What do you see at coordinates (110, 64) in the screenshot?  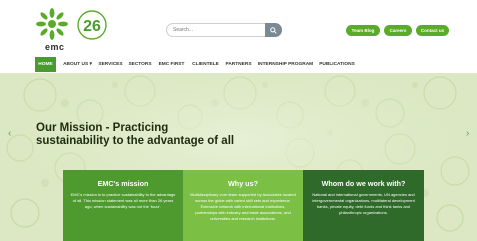 I see `nav-item-services: SERVICES` at bounding box center [110, 64].